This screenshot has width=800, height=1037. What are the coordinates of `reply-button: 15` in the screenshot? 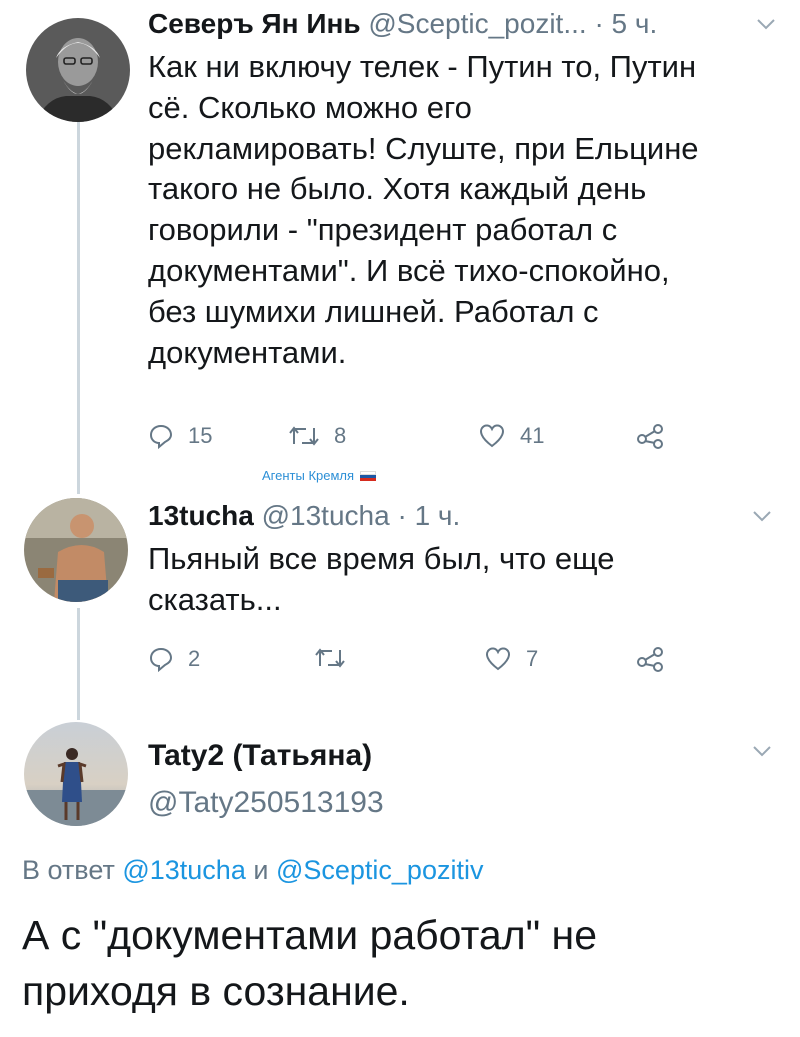 It's located at (180, 436).